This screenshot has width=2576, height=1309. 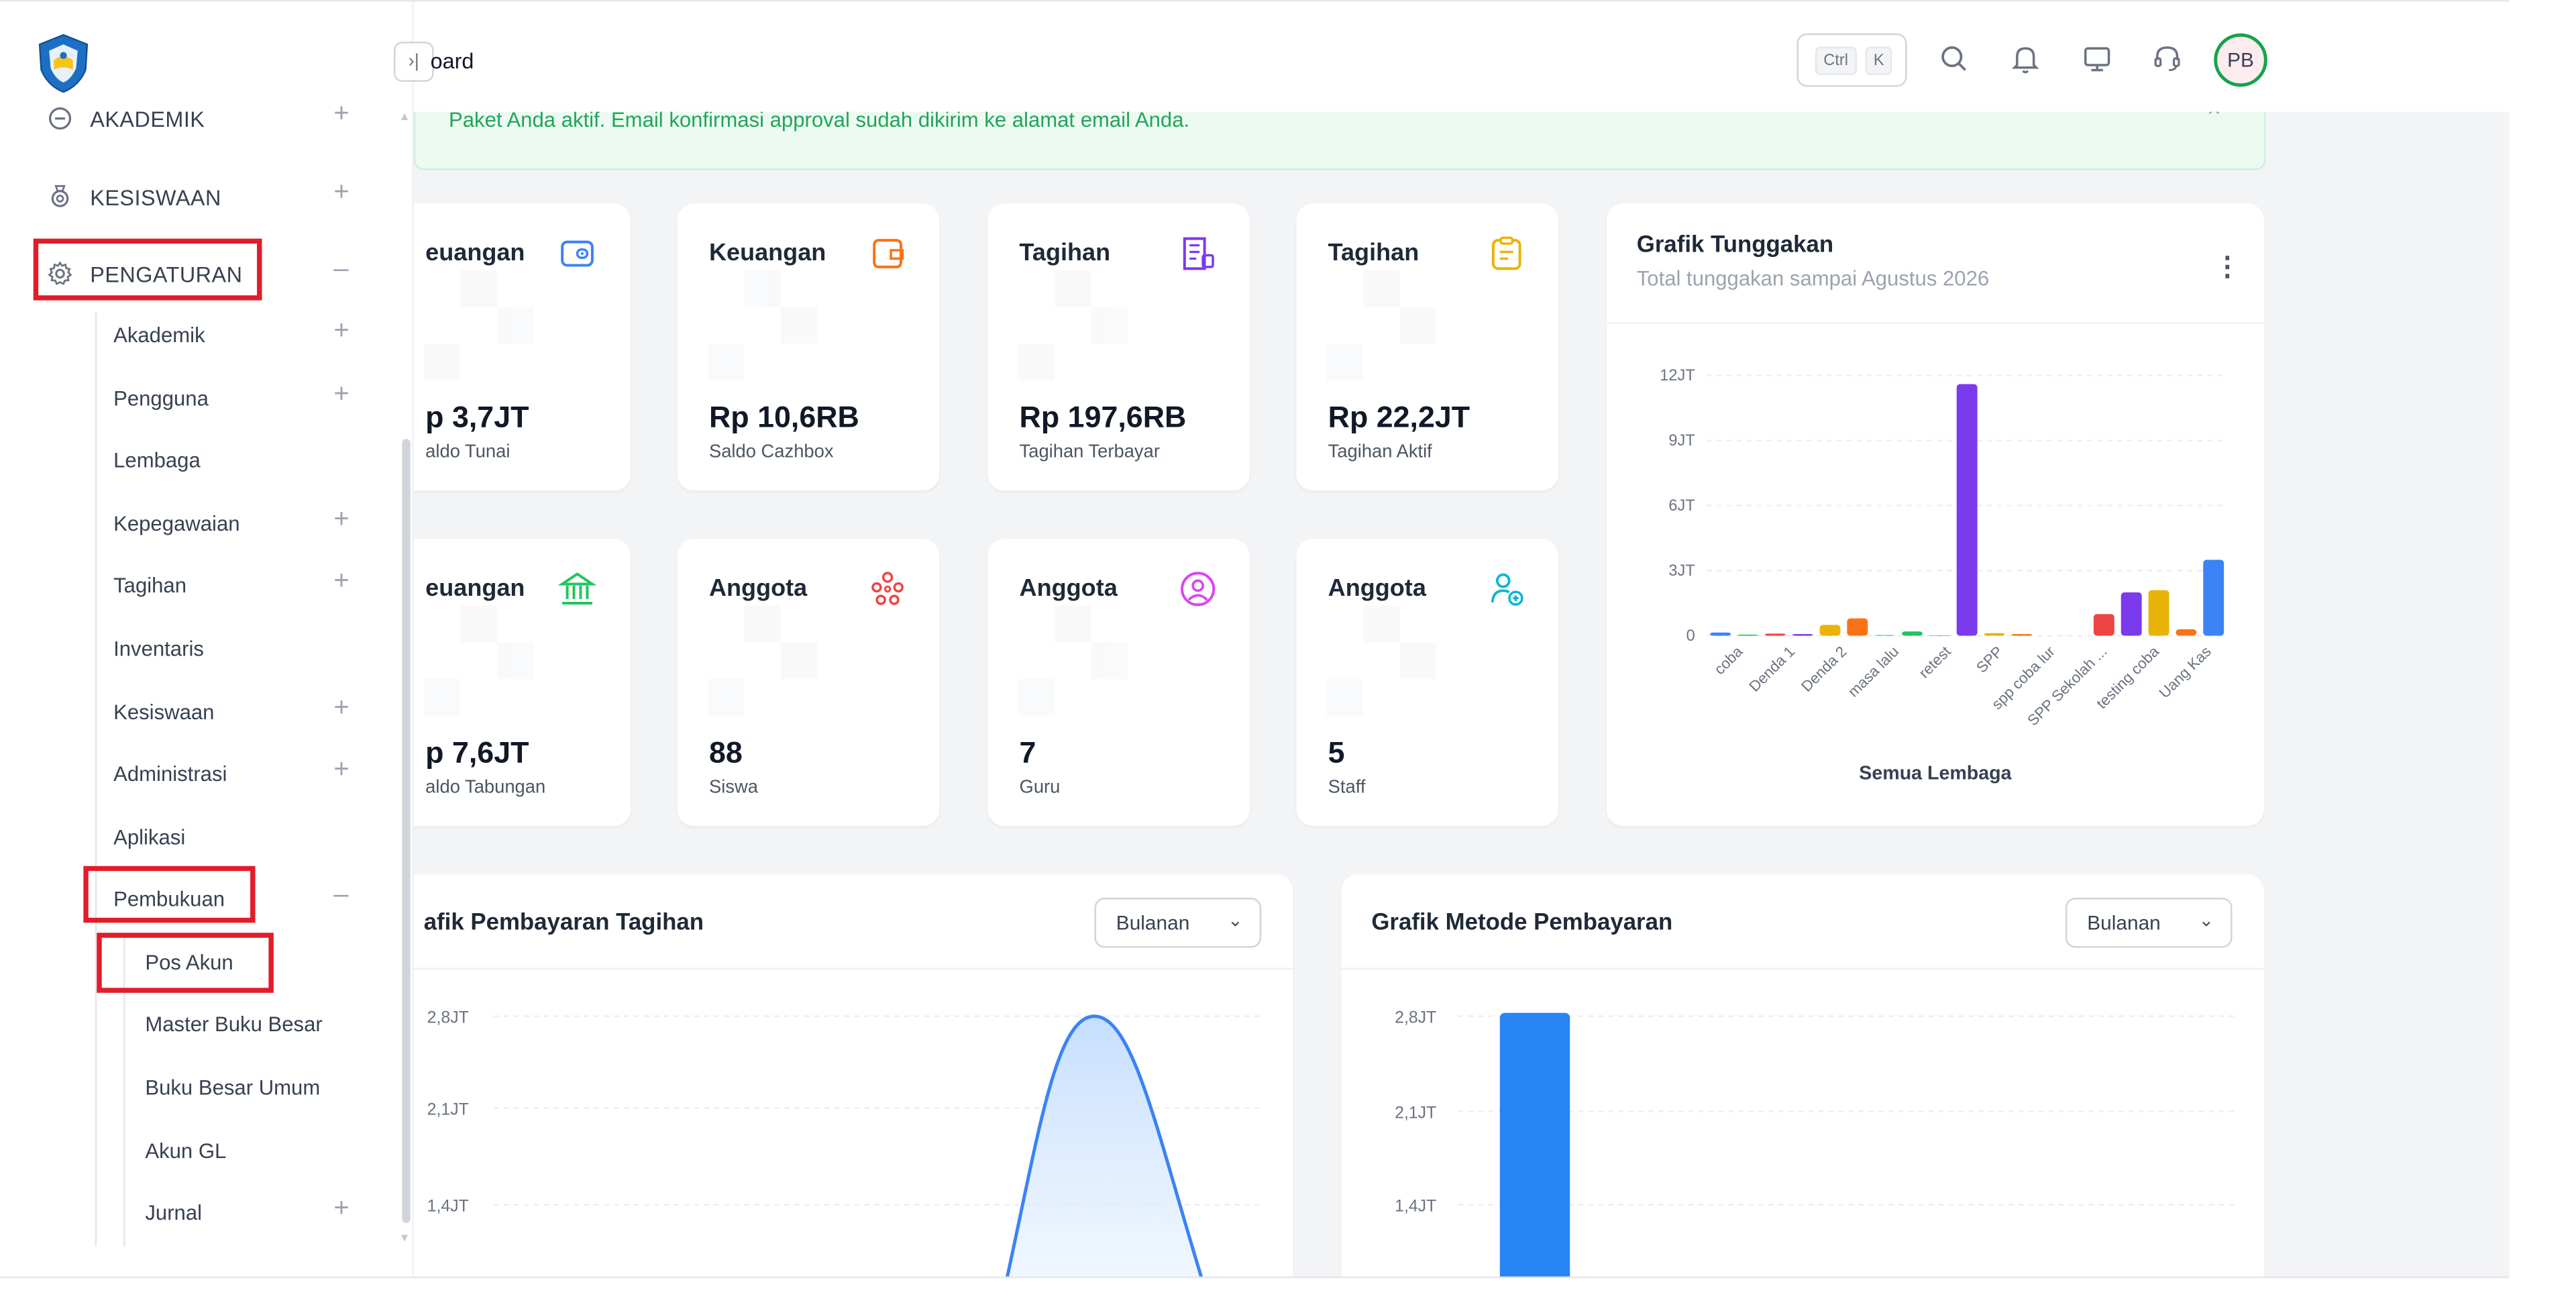 I want to click on chart-subtitle: Total tunggakan sampai Agustus 2026, so click(x=1813, y=278).